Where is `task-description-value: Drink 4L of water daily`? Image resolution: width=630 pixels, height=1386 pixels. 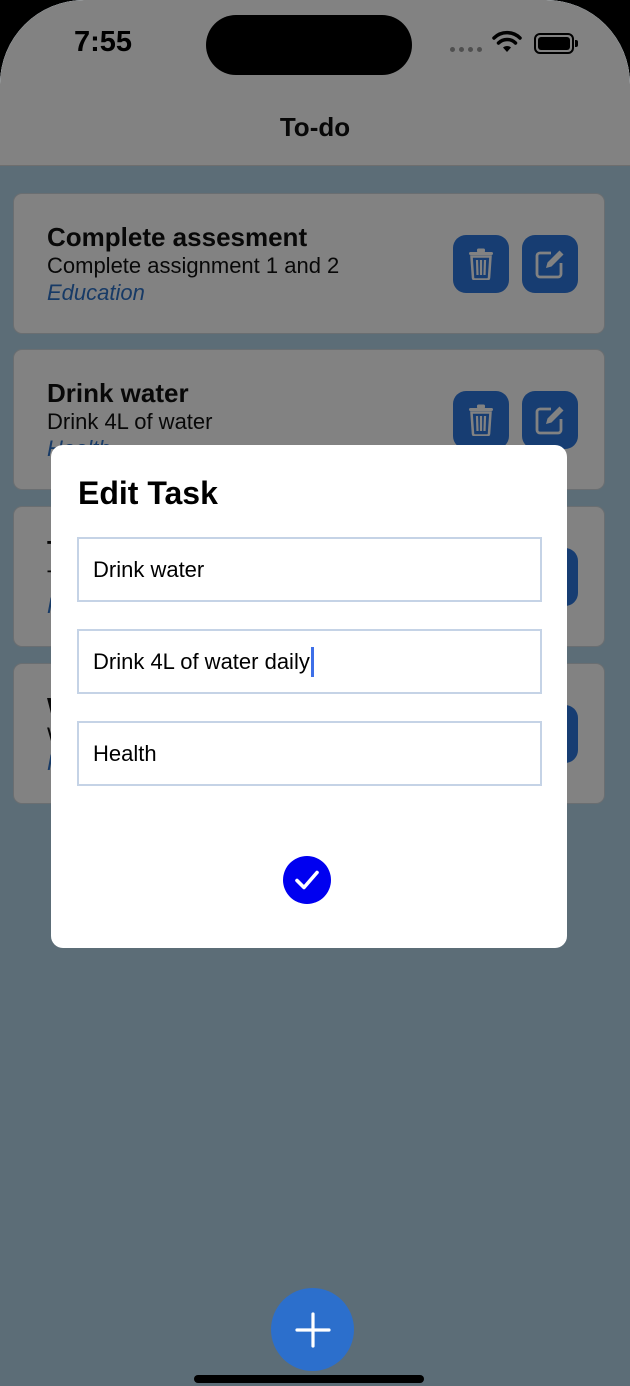
task-description-value: Drink 4L of water daily is located at coordinates (201, 661).